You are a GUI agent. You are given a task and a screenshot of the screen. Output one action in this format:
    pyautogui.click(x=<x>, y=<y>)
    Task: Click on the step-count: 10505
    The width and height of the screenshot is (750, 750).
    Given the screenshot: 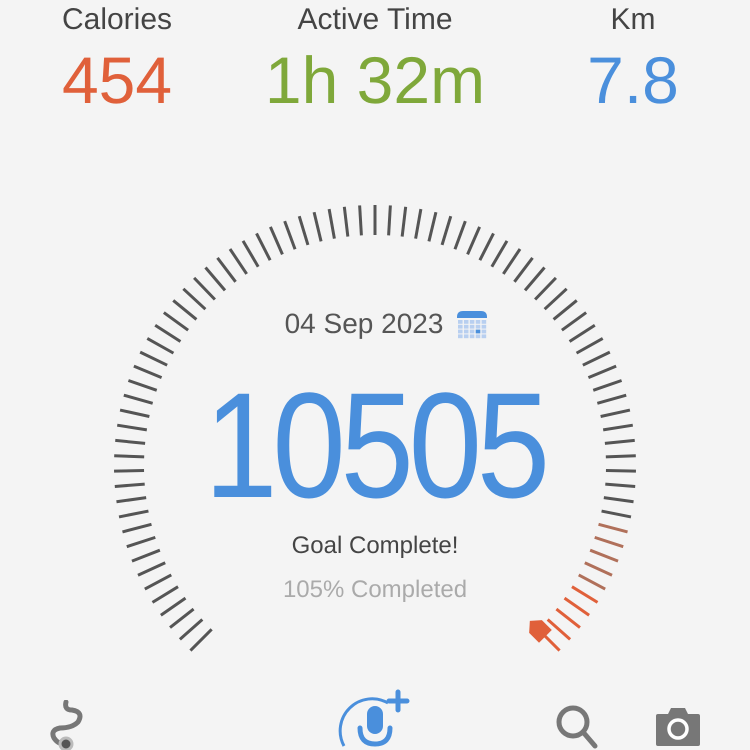 What is the action you would take?
    pyautogui.click(x=375, y=445)
    